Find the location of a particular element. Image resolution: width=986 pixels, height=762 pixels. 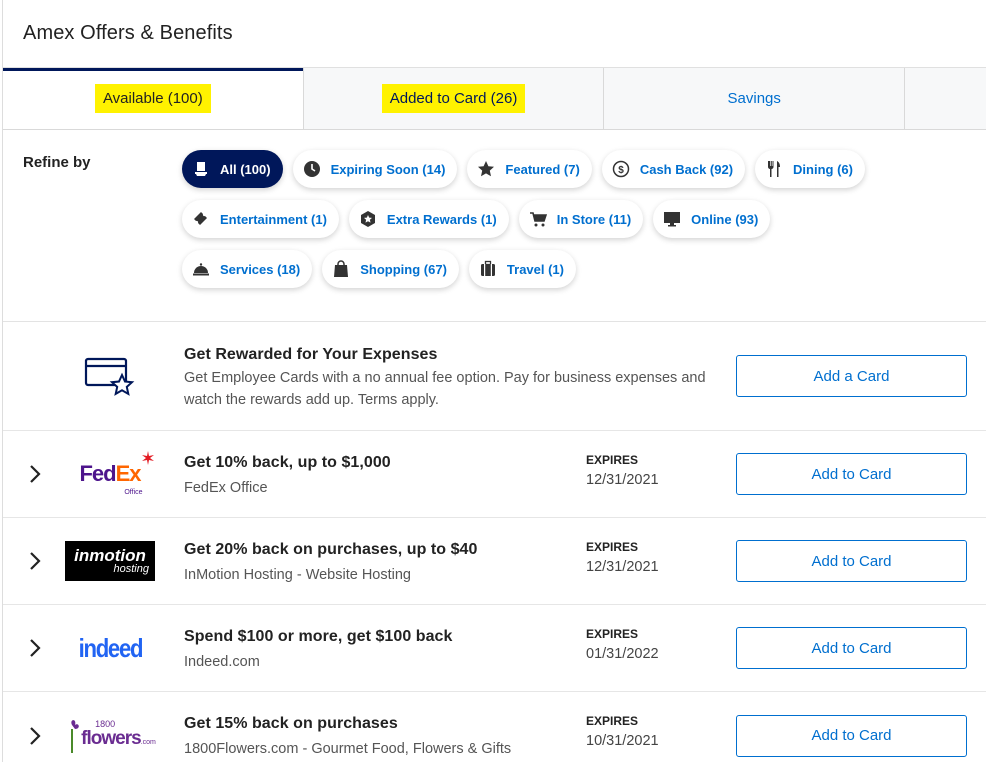

chip-label: Entertainment (1) is located at coordinates (273, 219).